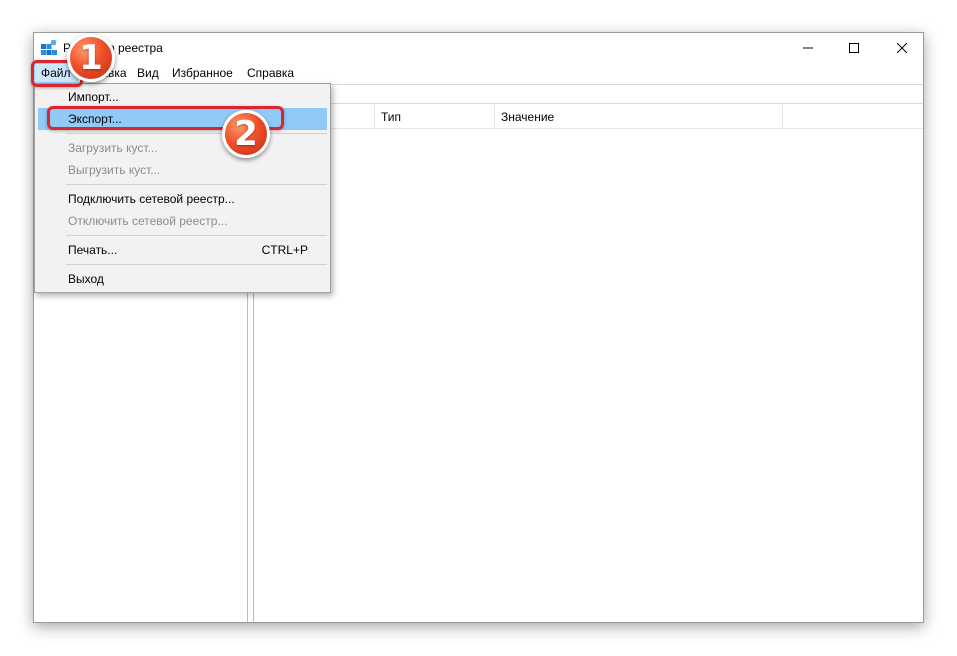 The height and width of the screenshot is (656, 957). I want to click on maximize-button, so click(854, 48).